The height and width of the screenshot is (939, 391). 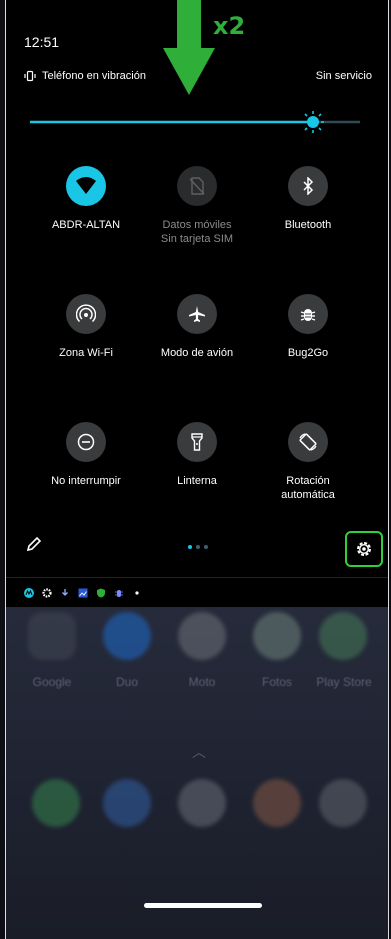 I want to click on play-store-app-icon, so click(x=343, y=636).